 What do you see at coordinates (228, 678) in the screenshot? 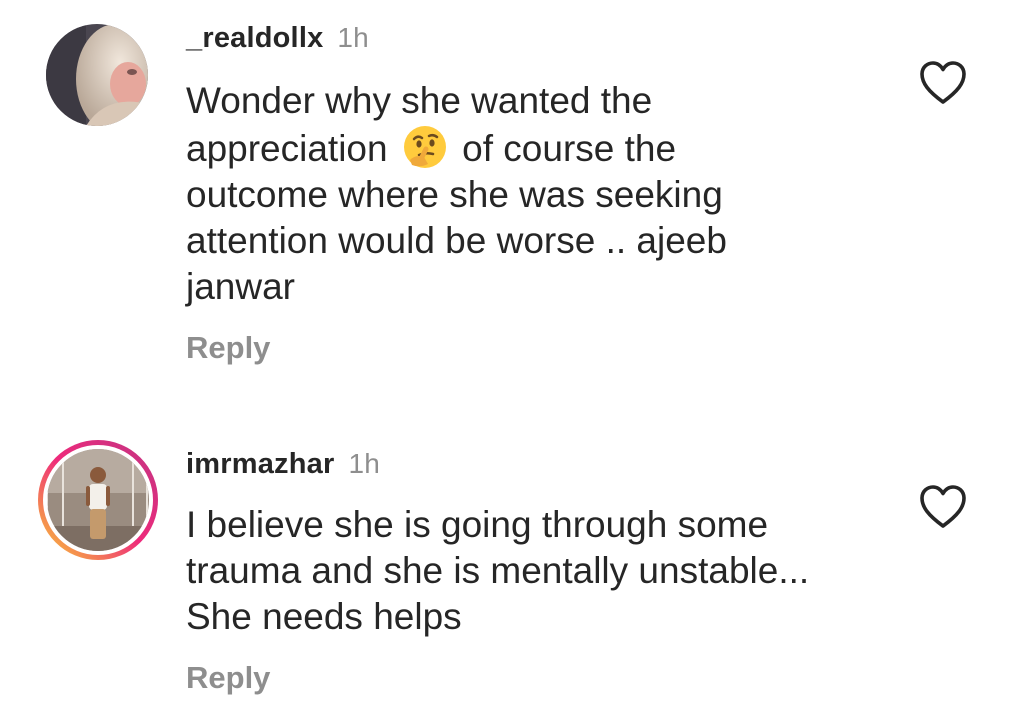
I see `reply-button: Reply` at bounding box center [228, 678].